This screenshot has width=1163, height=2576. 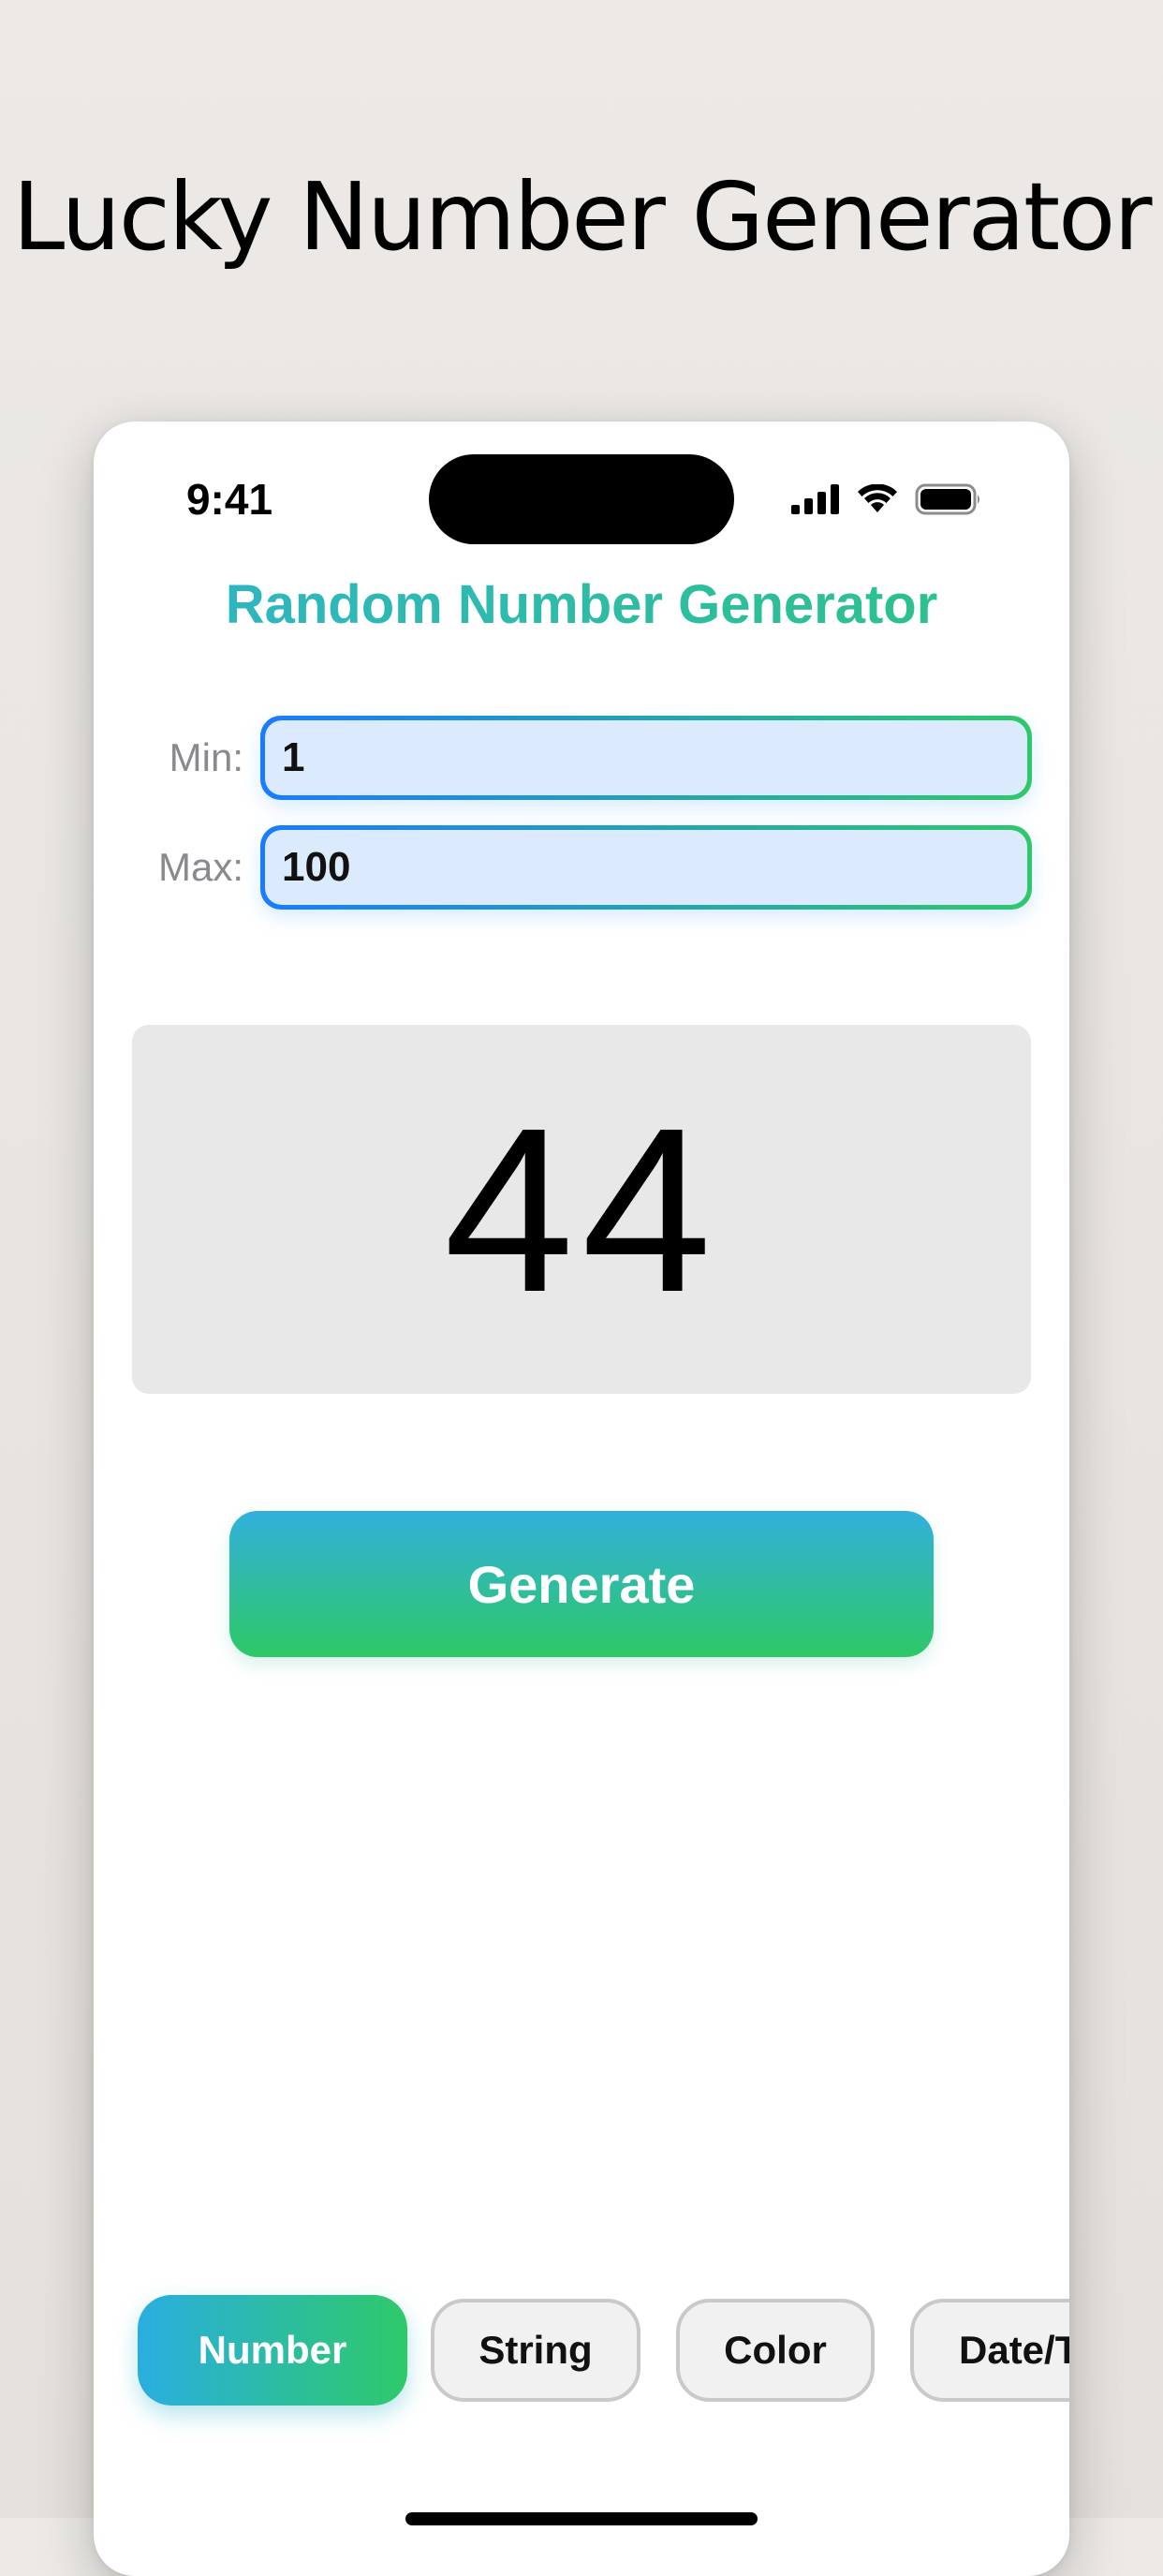 What do you see at coordinates (535, 2350) in the screenshot?
I see `tab-string: String` at bounding box center [535, 2350].